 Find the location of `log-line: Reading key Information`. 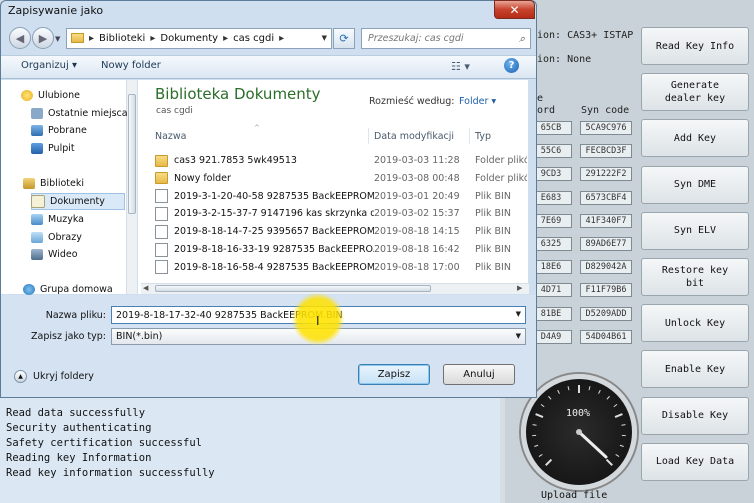

log-line: Reading key Information is located at coordinates (79, 458).